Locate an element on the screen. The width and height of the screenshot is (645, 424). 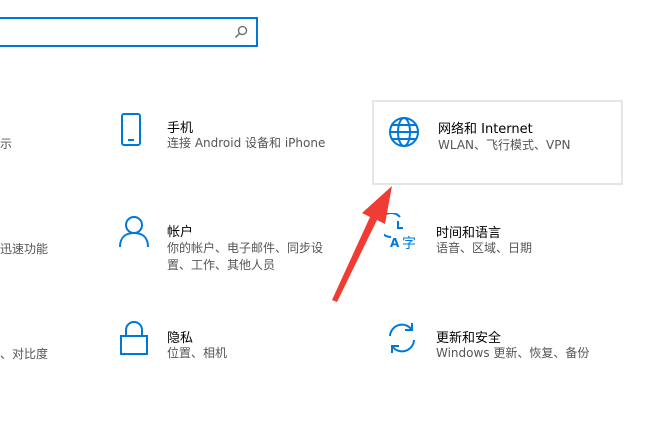
person-icon is located at coordinates (134, 232).